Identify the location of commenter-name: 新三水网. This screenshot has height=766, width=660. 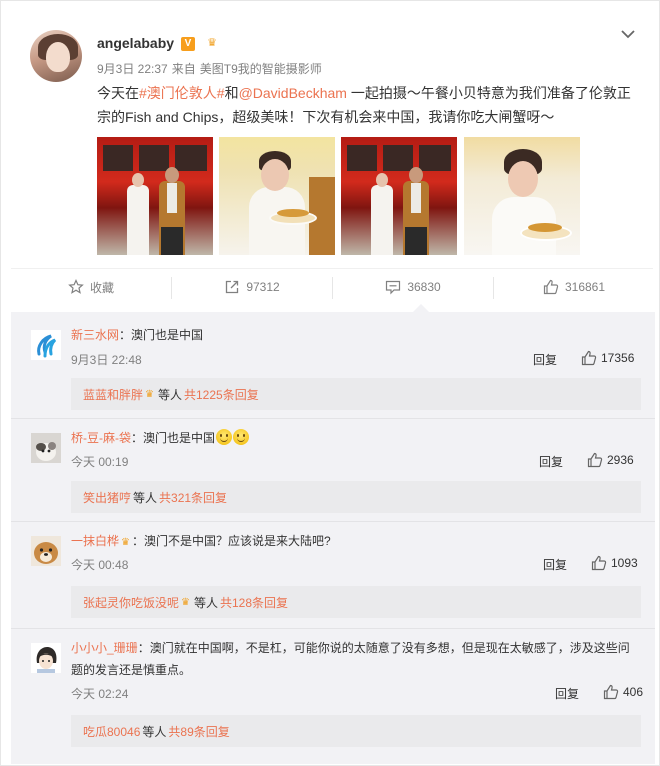
(95, 335).